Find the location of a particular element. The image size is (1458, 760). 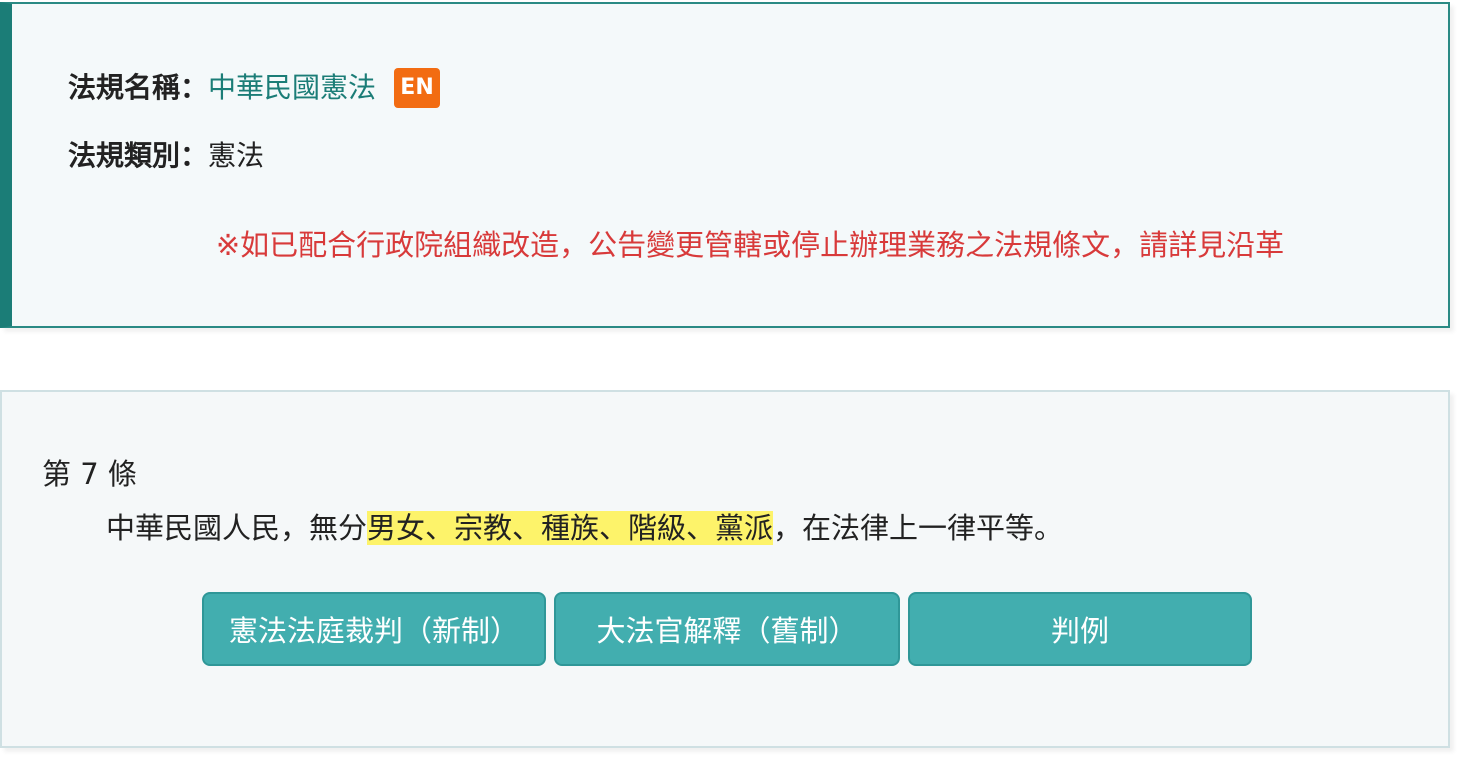

law-category-value: 憲法 is located at coordinates (236, 155).